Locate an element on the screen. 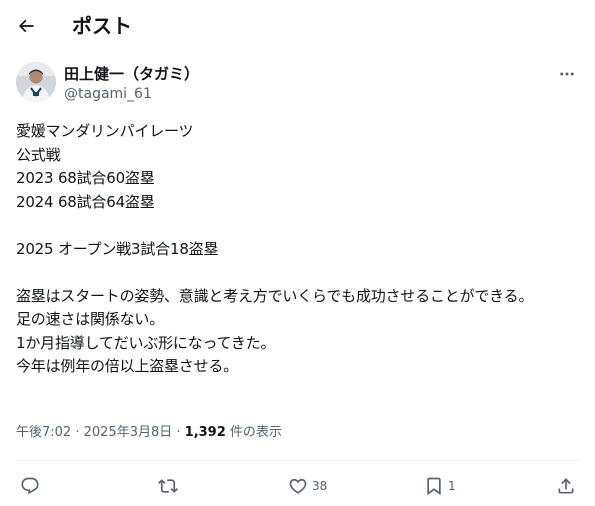 This screenshot has width=595, height=506. divider is located at coordinates (297, 460).